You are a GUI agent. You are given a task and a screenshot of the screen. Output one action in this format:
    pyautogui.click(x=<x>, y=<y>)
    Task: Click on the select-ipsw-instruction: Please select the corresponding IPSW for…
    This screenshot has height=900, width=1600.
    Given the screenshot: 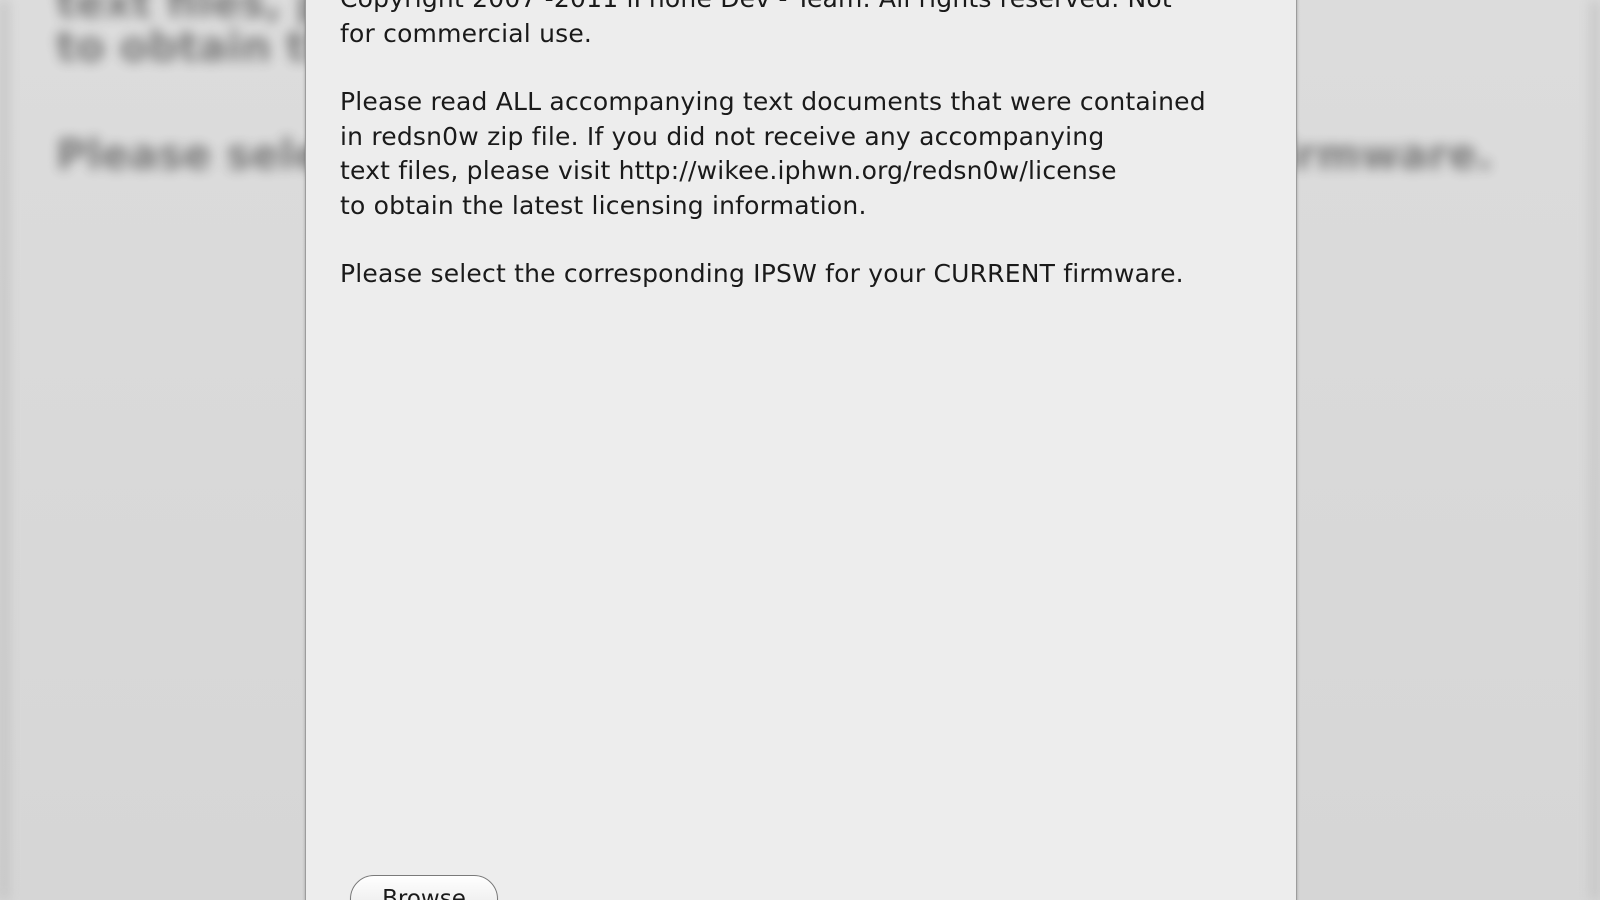 What is the action you would take?
    pyautogui.click(x=762, y=273)
    